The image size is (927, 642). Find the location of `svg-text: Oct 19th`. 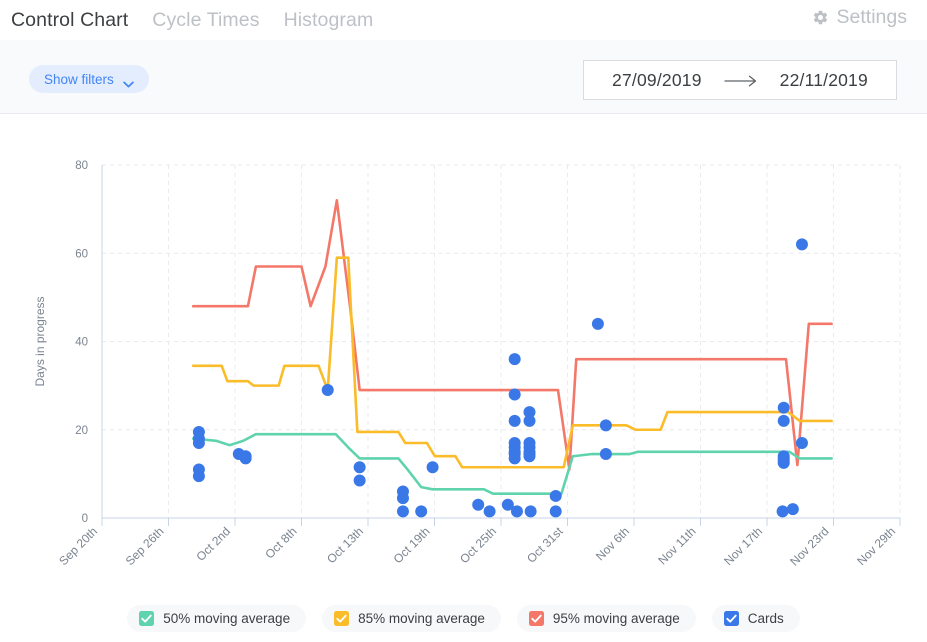

svg-text: Oct 19th is located at coordinates (412, 545).